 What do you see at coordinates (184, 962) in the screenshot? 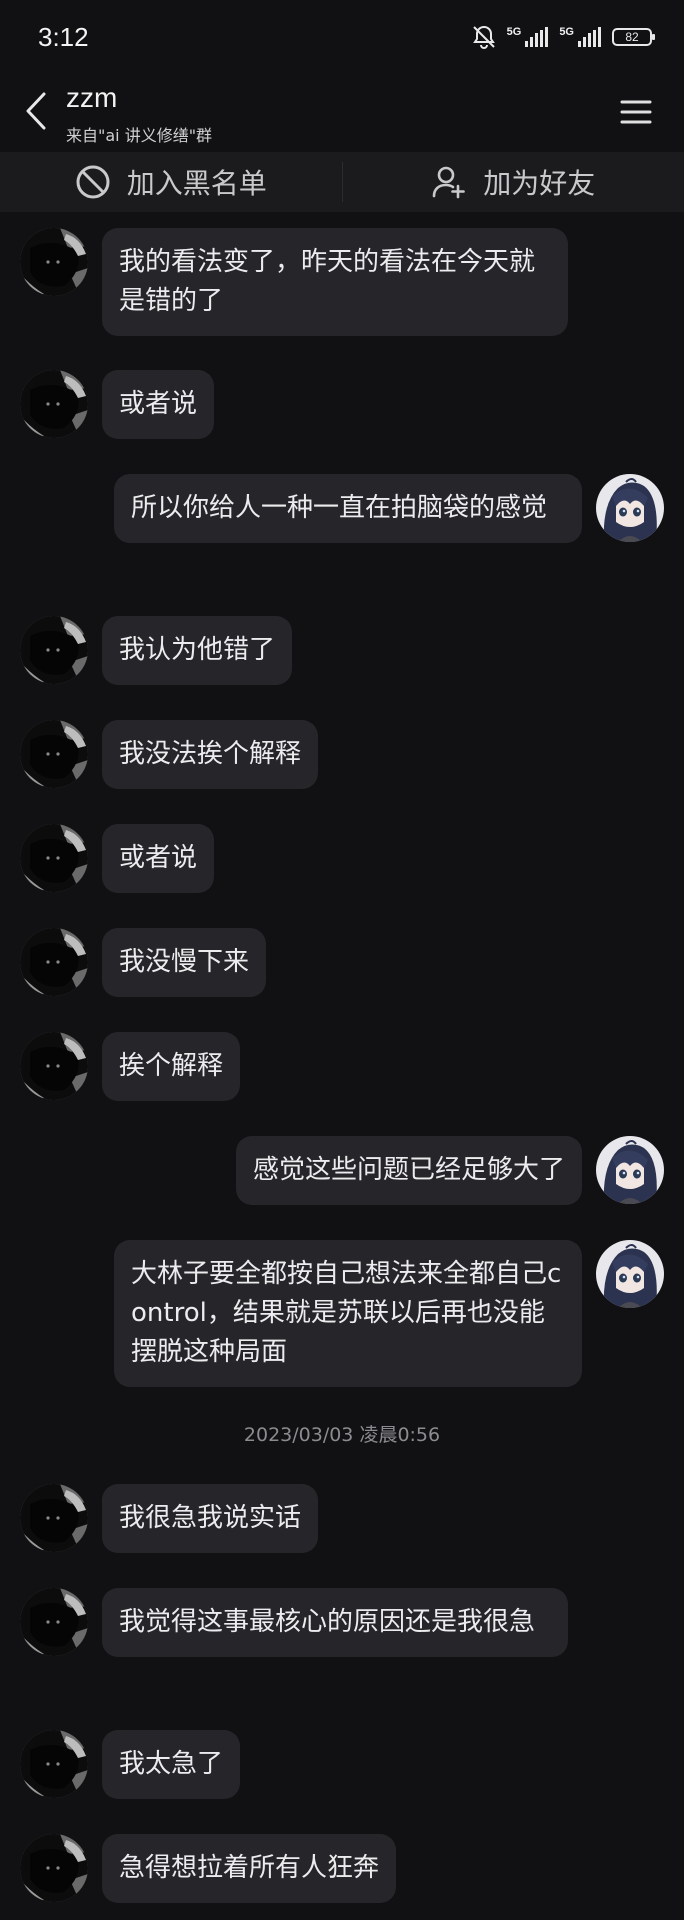
I see `message-bubble: 我没慢下来` at bounding box center [184, 962].